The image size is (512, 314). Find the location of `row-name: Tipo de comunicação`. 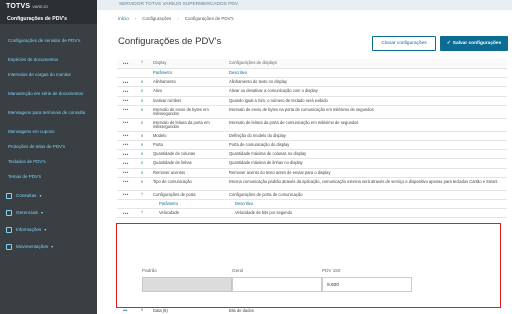

row-name: Tipo de comunicação is located at coordinates (172, 181).